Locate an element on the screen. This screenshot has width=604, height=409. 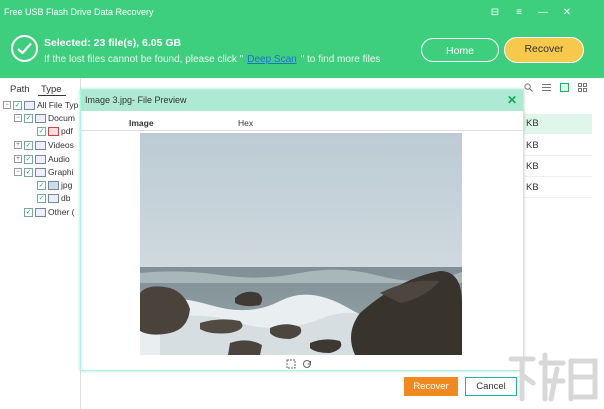
tree-item-jpg: ✓ jpg is located at coordinates (54, 185).